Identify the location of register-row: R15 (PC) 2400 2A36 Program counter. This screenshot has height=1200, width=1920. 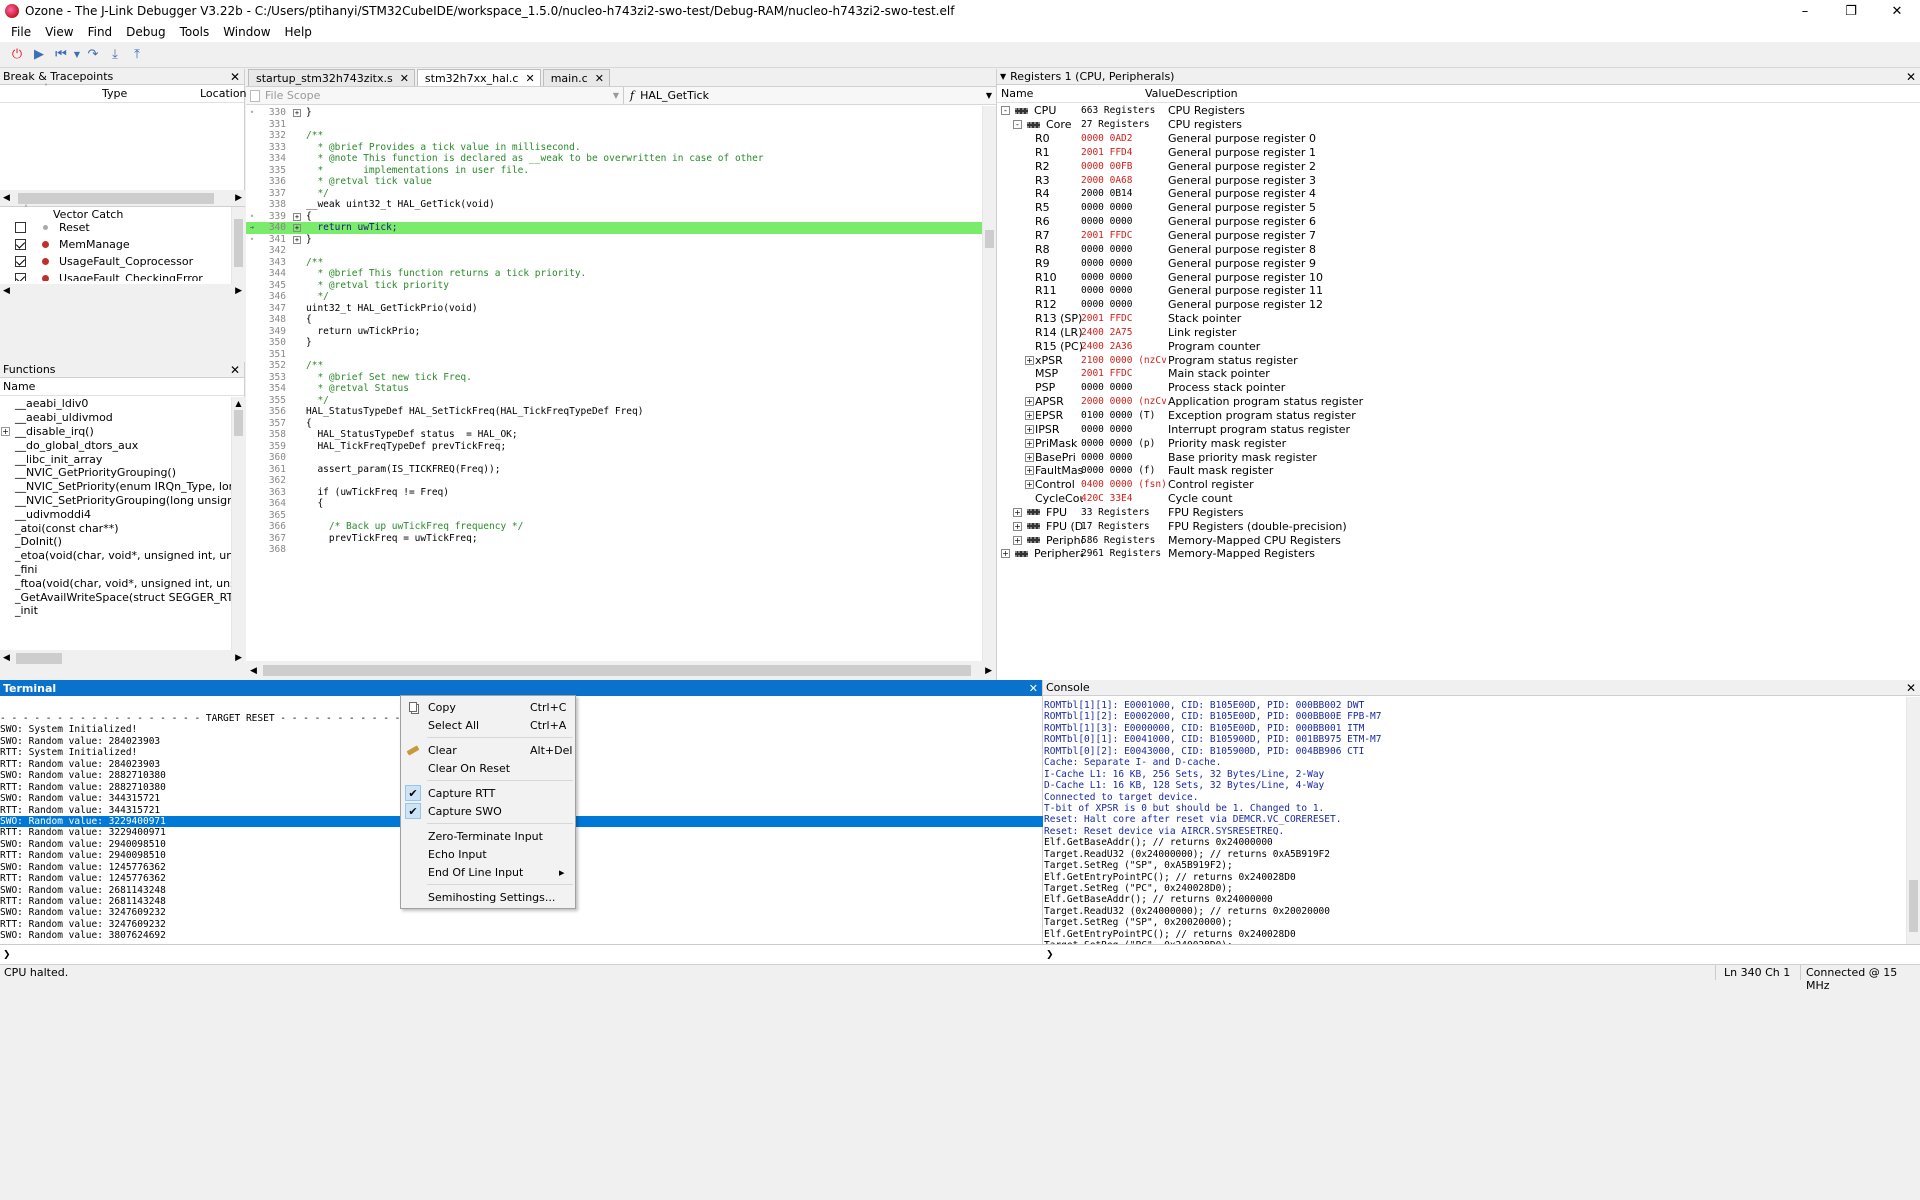
(1458, 346).